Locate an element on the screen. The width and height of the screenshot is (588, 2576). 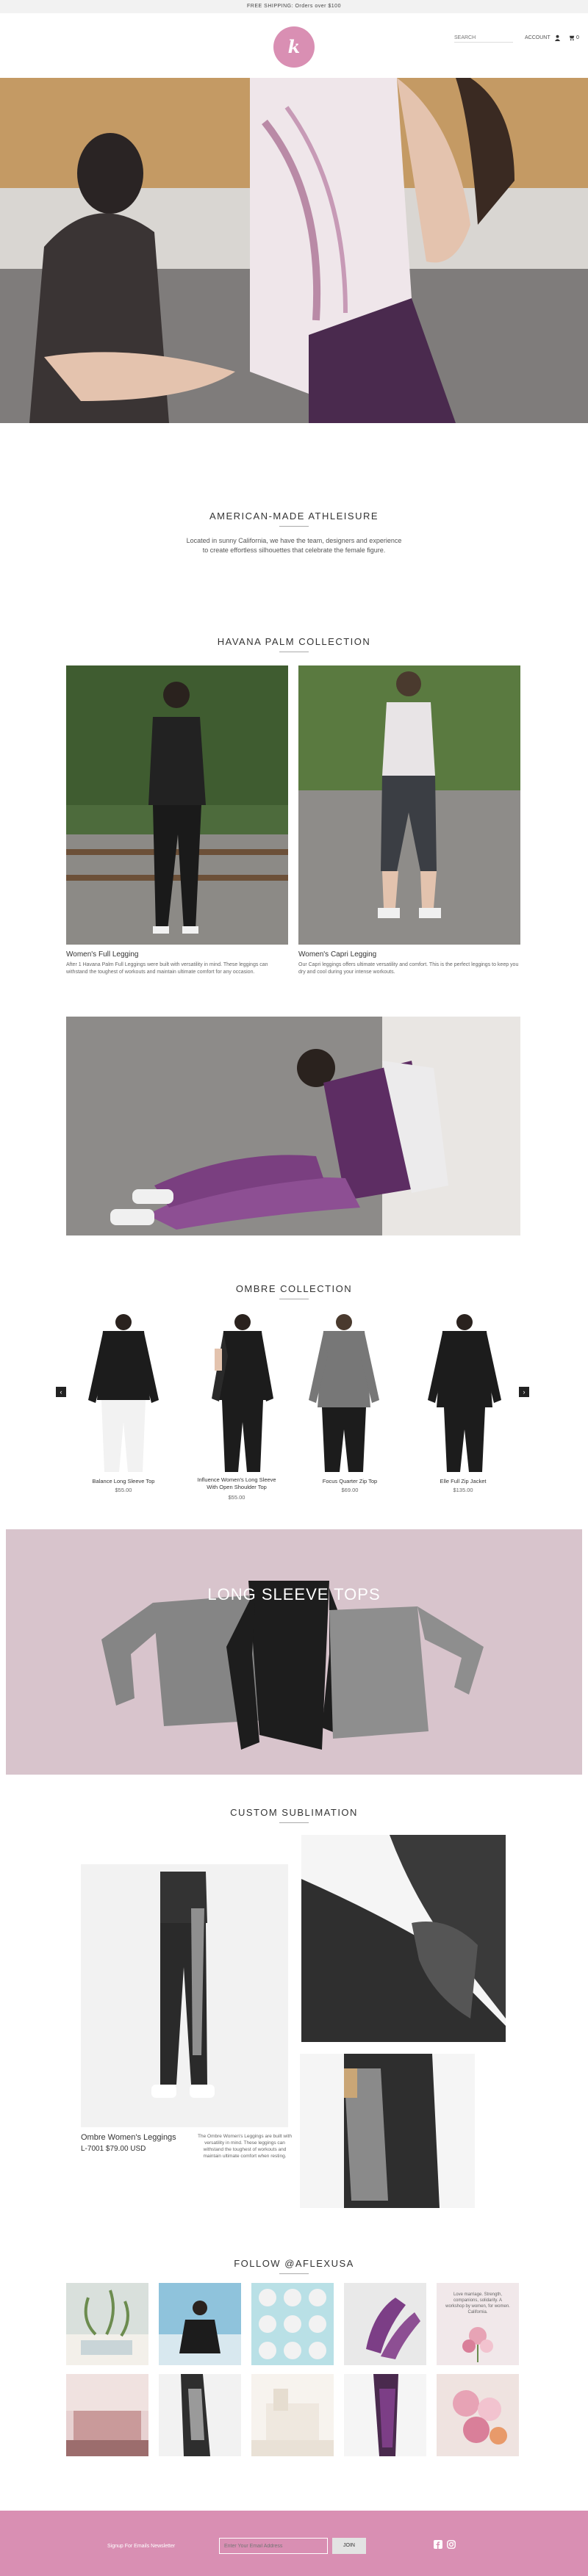
product-price-influence: $55.00 is located at coordinates (236, 1497).